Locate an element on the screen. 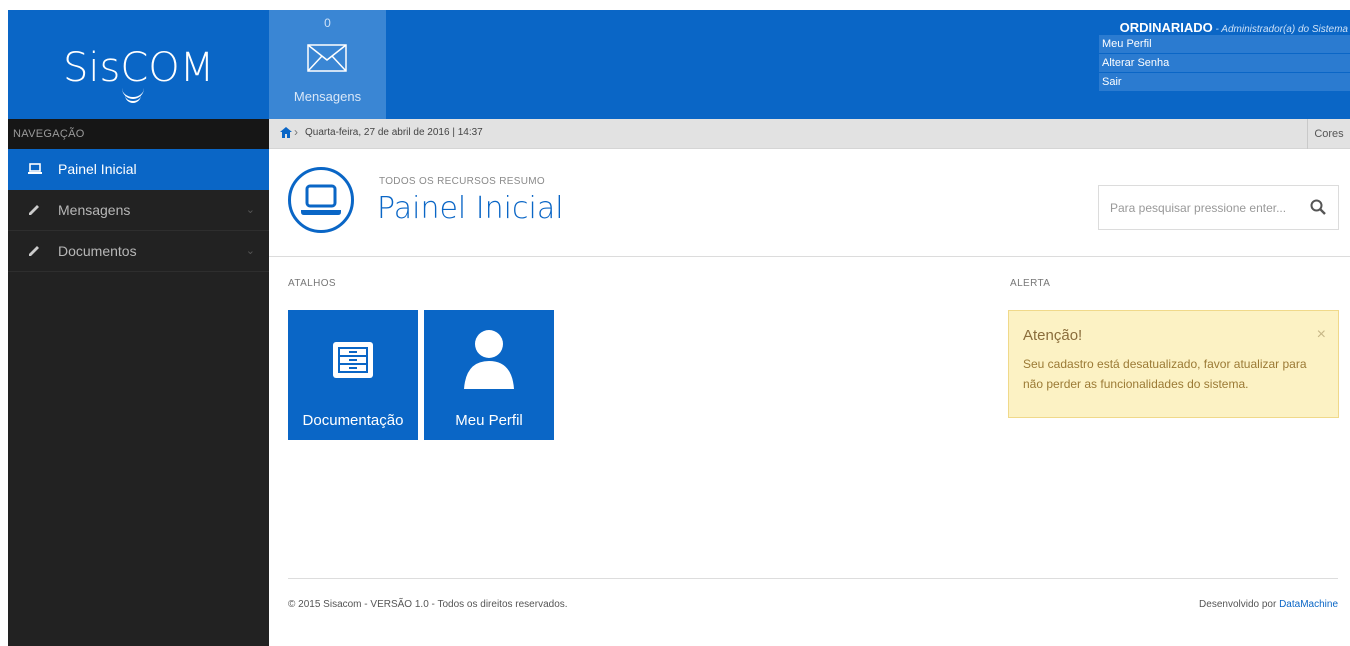 This screenshot has height=646, width=1350. logo-area: SisCOM is located at coordinates (138, 64).